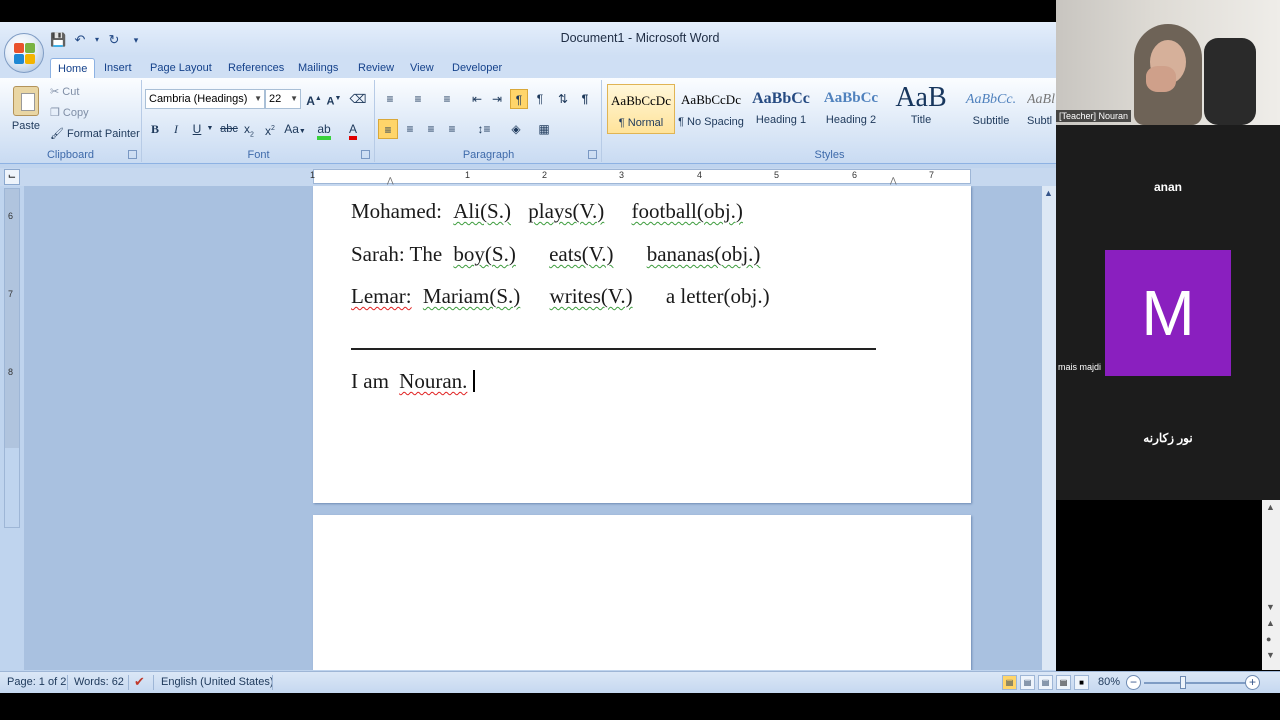 This screenshot has width=1280, height=720. What do you see at coordinates (365, 154) in the screenshot?
I see `font-launcher-icon` at bounding box center [365, 154].